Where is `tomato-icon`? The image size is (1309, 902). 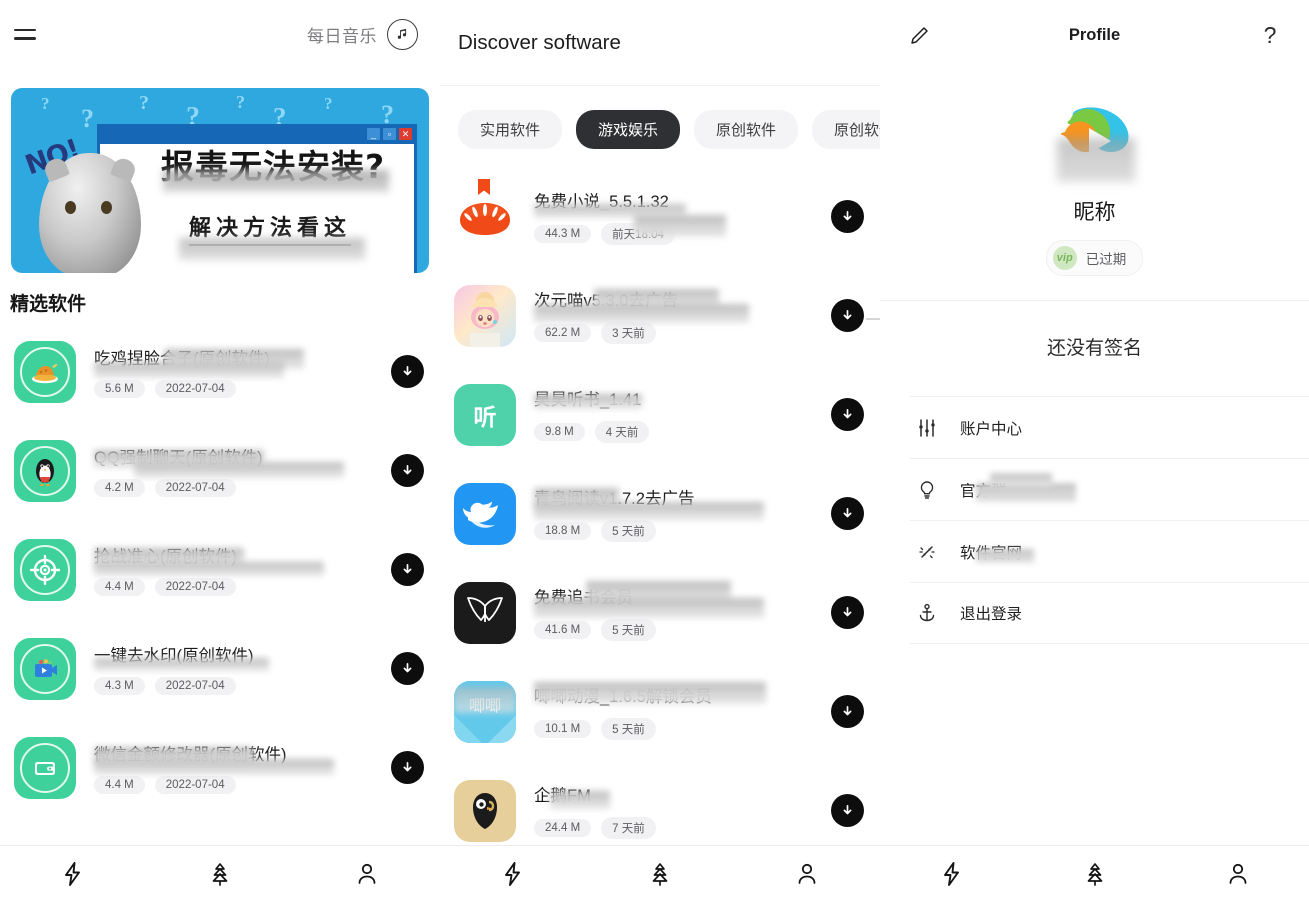 tomato-icon is located at coordinates (485, 213).